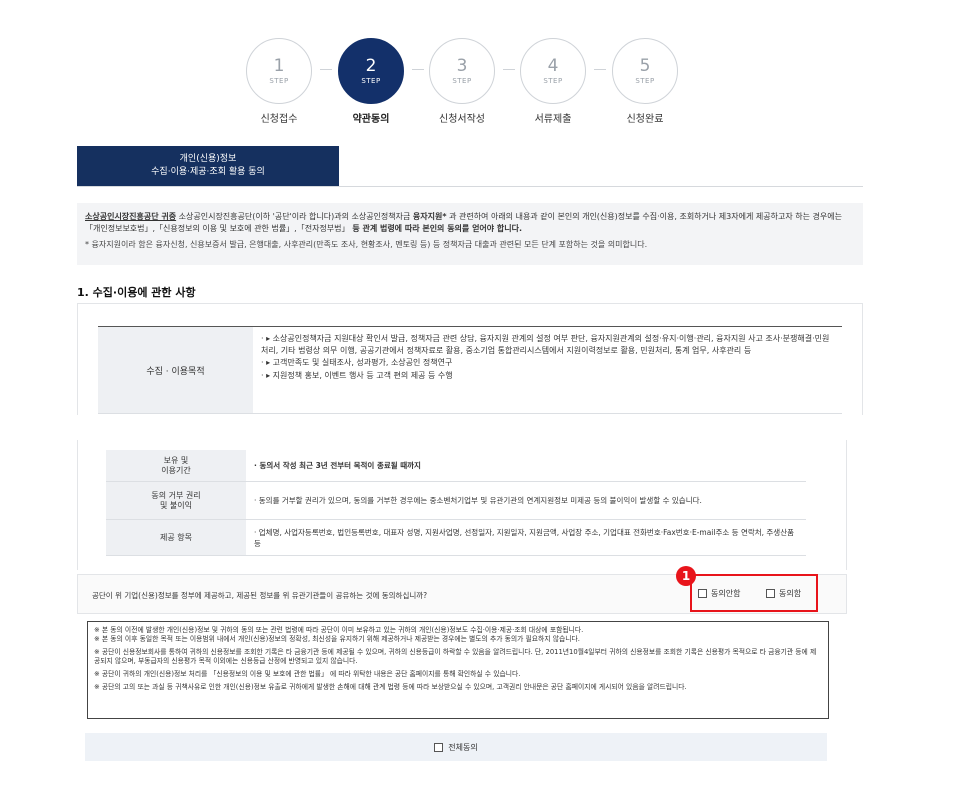  I want to click on step-name: 신청접수, so click(279, 119).